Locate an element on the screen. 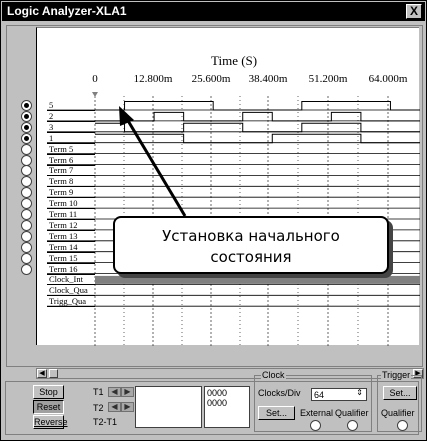 Image resolution: width=427 pixels, height=441 pixels. cursor-value-box is located at coordinates (168, 407).